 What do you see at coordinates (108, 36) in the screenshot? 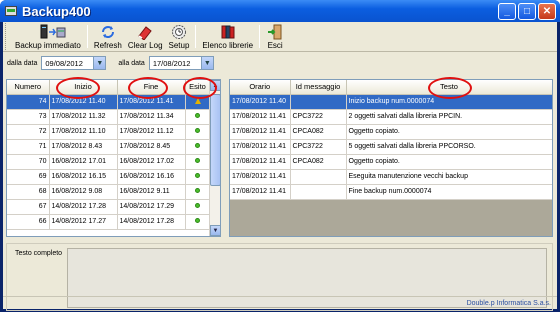
I see `refresh-button: Refresh` at bounding box center [108, 36].